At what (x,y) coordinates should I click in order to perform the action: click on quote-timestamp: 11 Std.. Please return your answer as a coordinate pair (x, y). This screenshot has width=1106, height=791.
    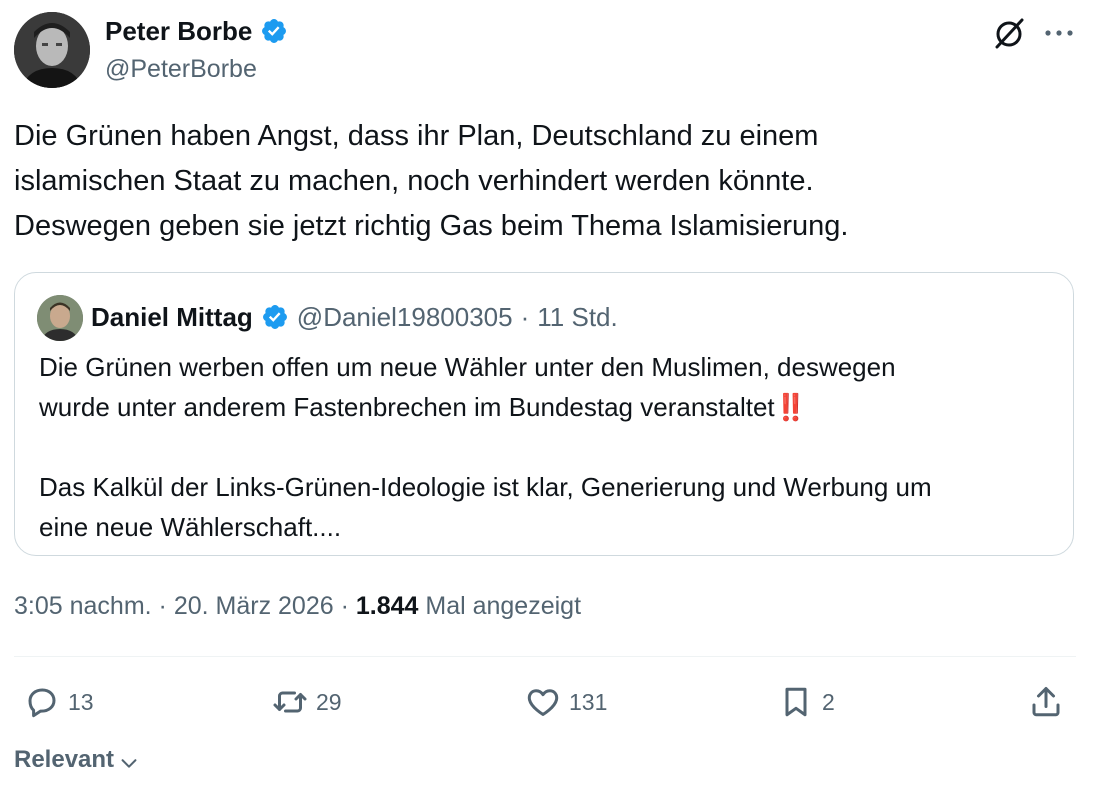
    Looking at the image, I should click on (577, 317).